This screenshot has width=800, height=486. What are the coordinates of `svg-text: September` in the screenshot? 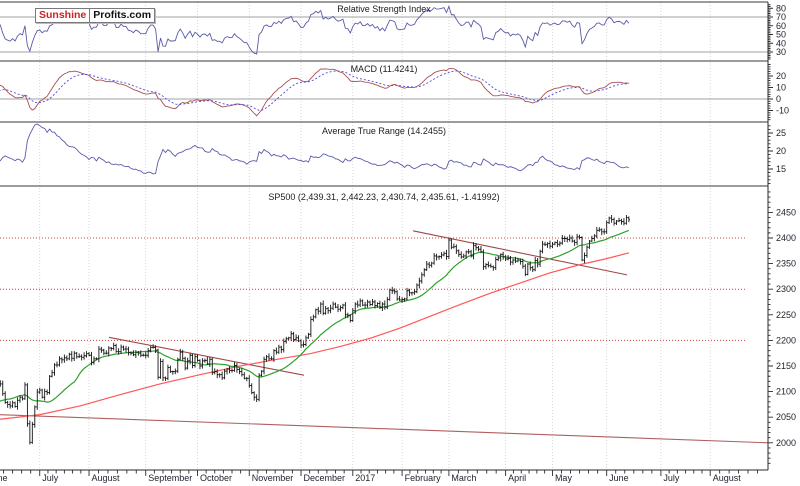 It's located at (170, 478).